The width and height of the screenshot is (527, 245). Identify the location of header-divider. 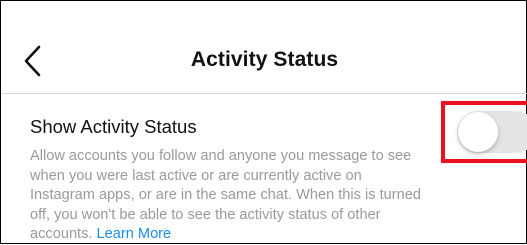
(264, 93).